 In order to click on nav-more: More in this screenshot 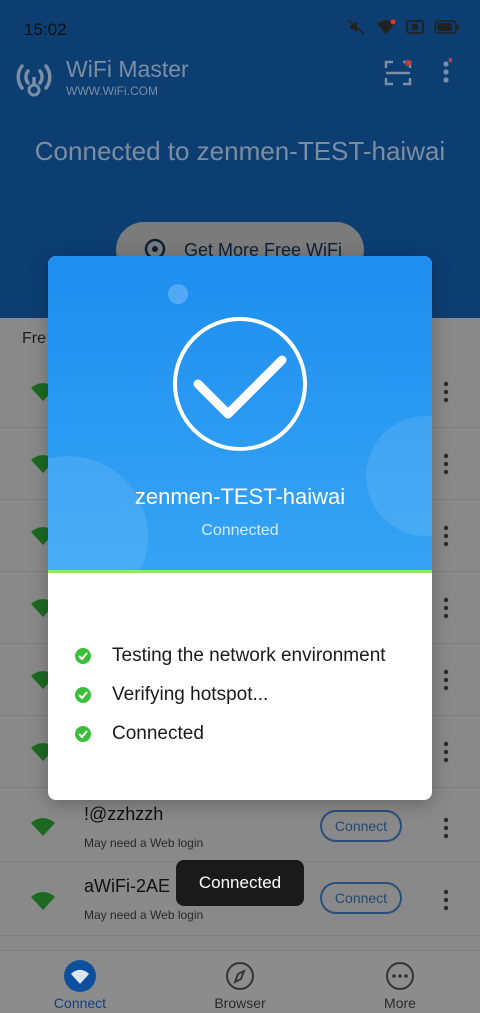, I will do `click(400, 982)`.